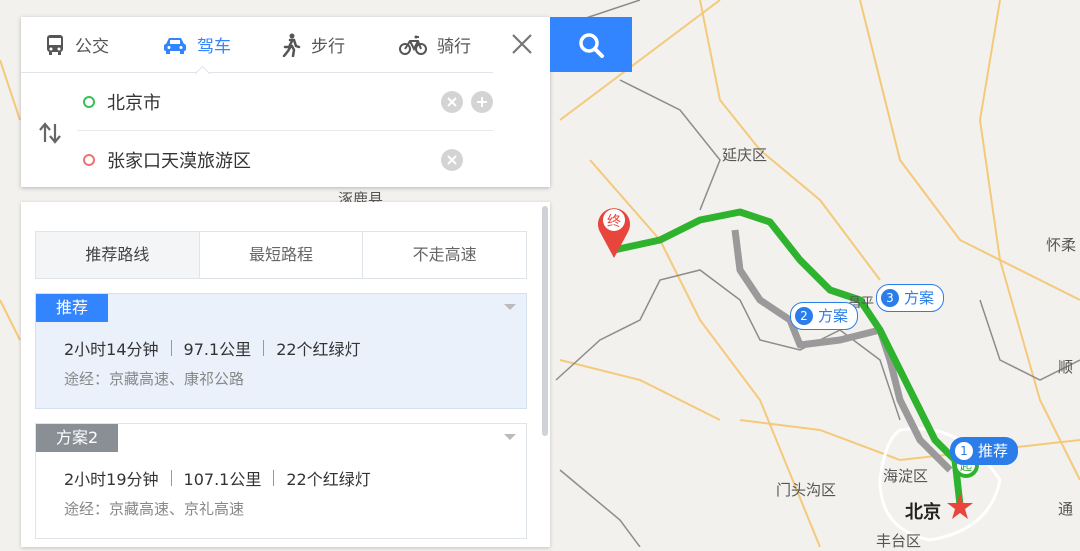 The width and height of the screenshot is (1080, 551). What do you see at coordinates (111, 349) in the screenshot?
I see `route-duration: 2小时14分钟` at bounding box center [111, 349].